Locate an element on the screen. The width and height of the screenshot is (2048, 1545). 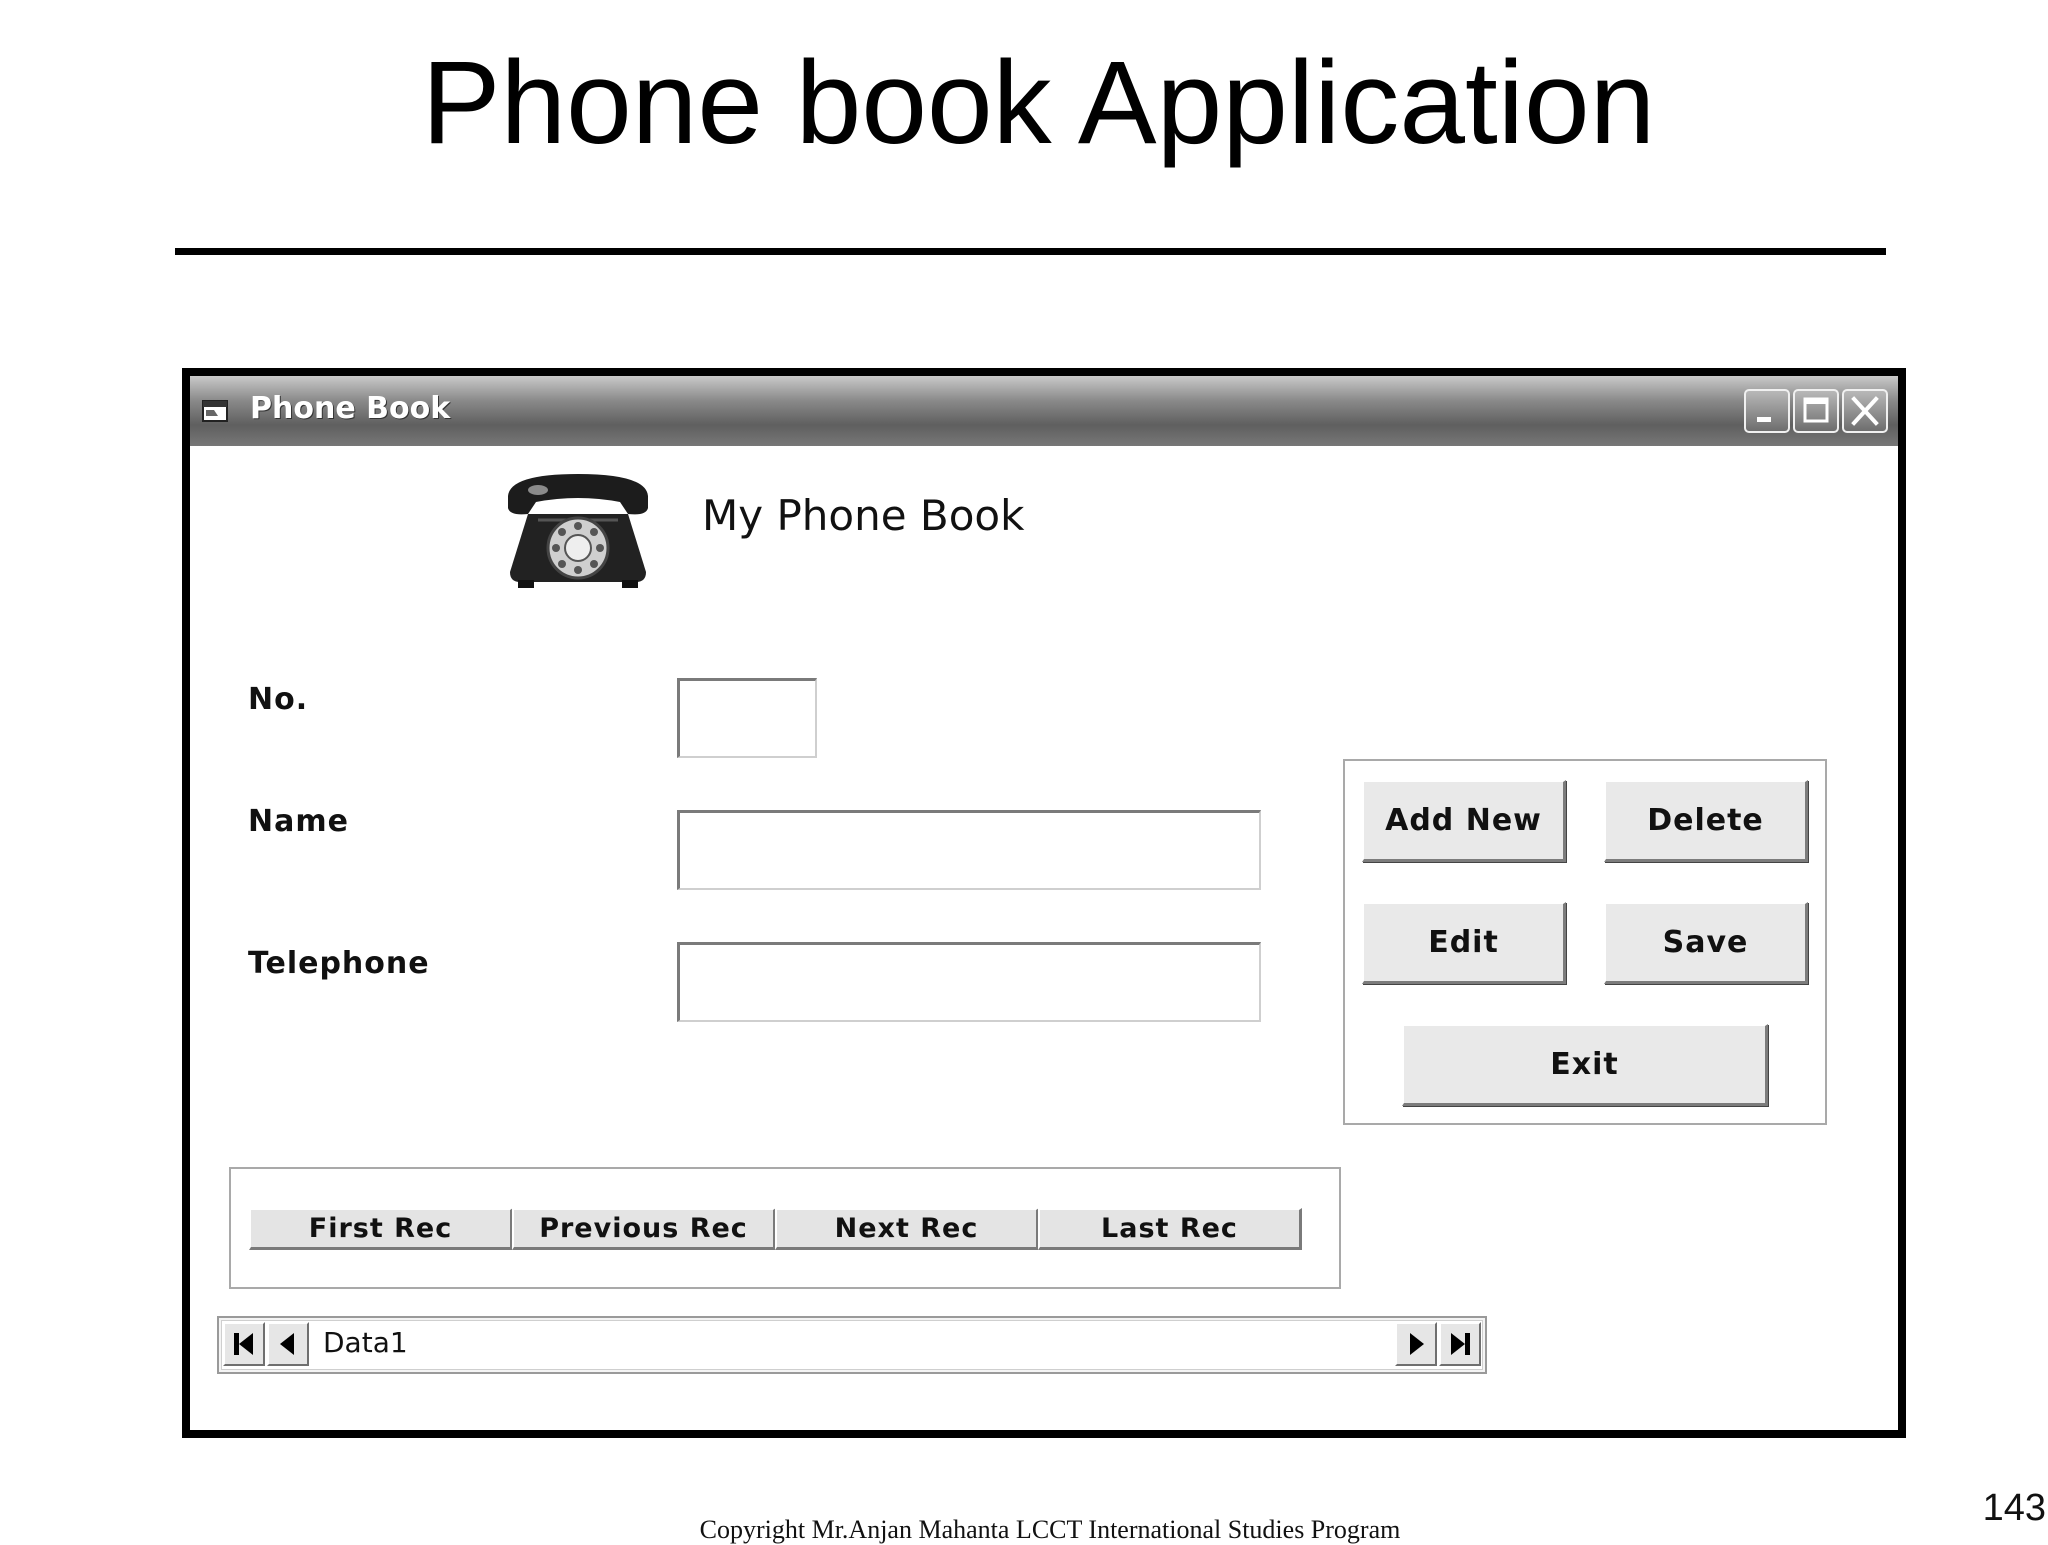
close-icon is located at coordinates (1865, 411).